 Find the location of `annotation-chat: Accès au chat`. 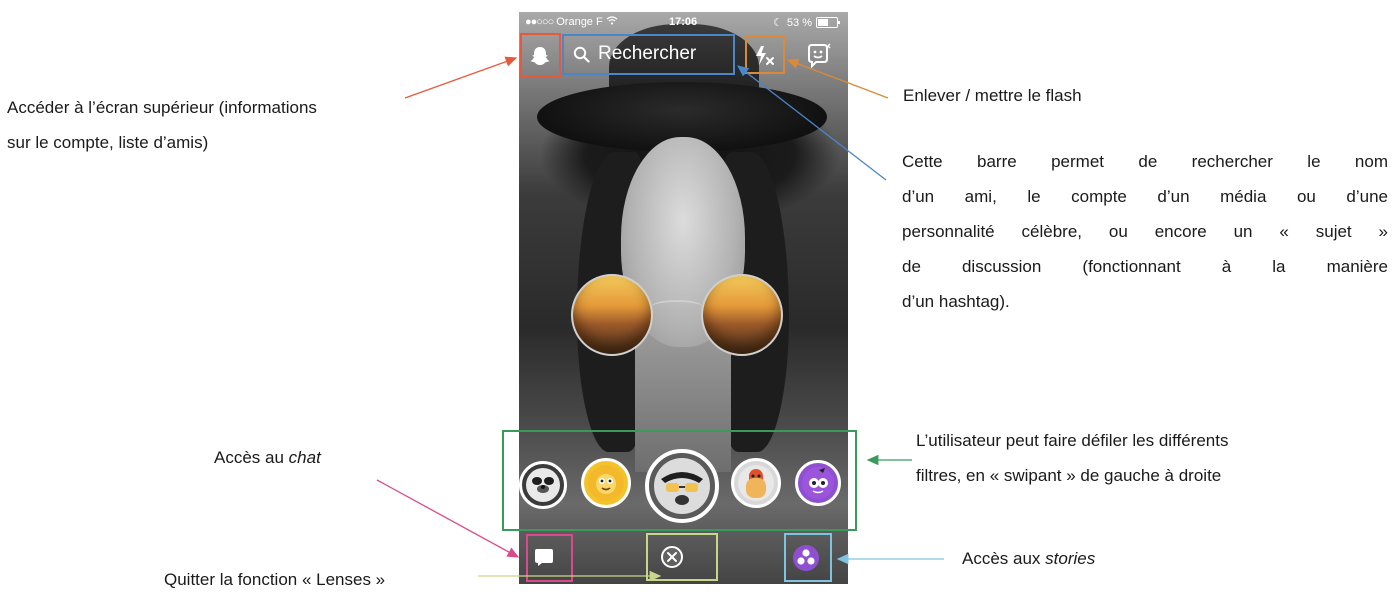

annotation-chat: Accès au chat is located at coordinates (267, 457).